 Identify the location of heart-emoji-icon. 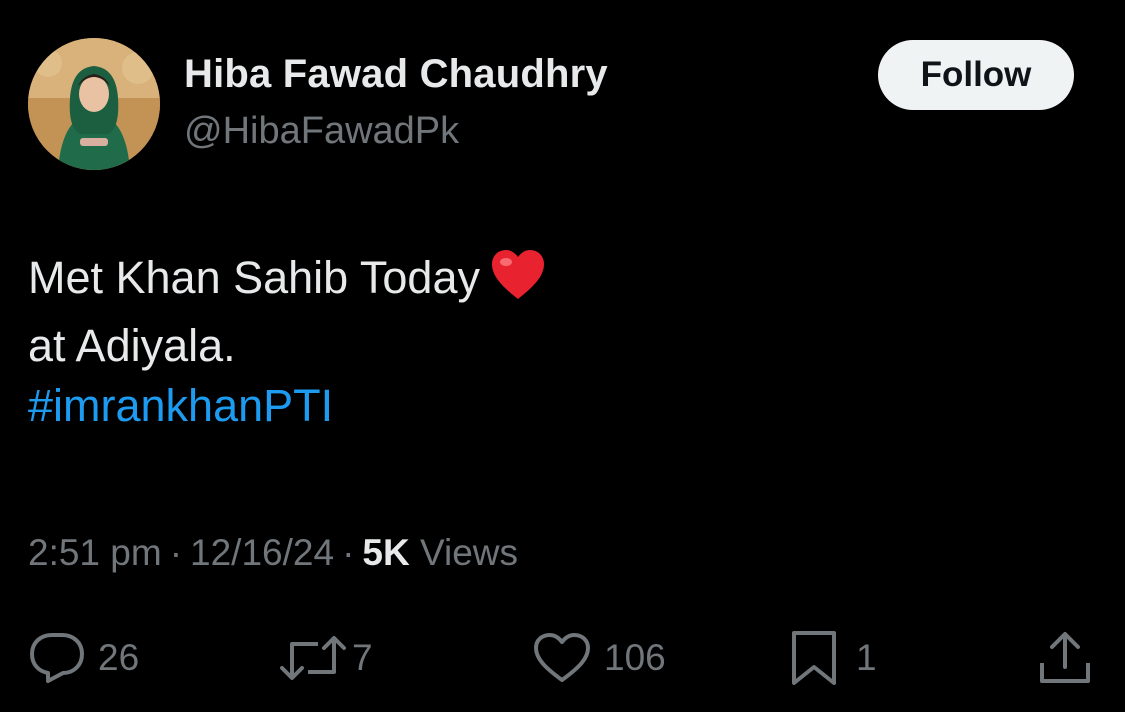
(518, 282).